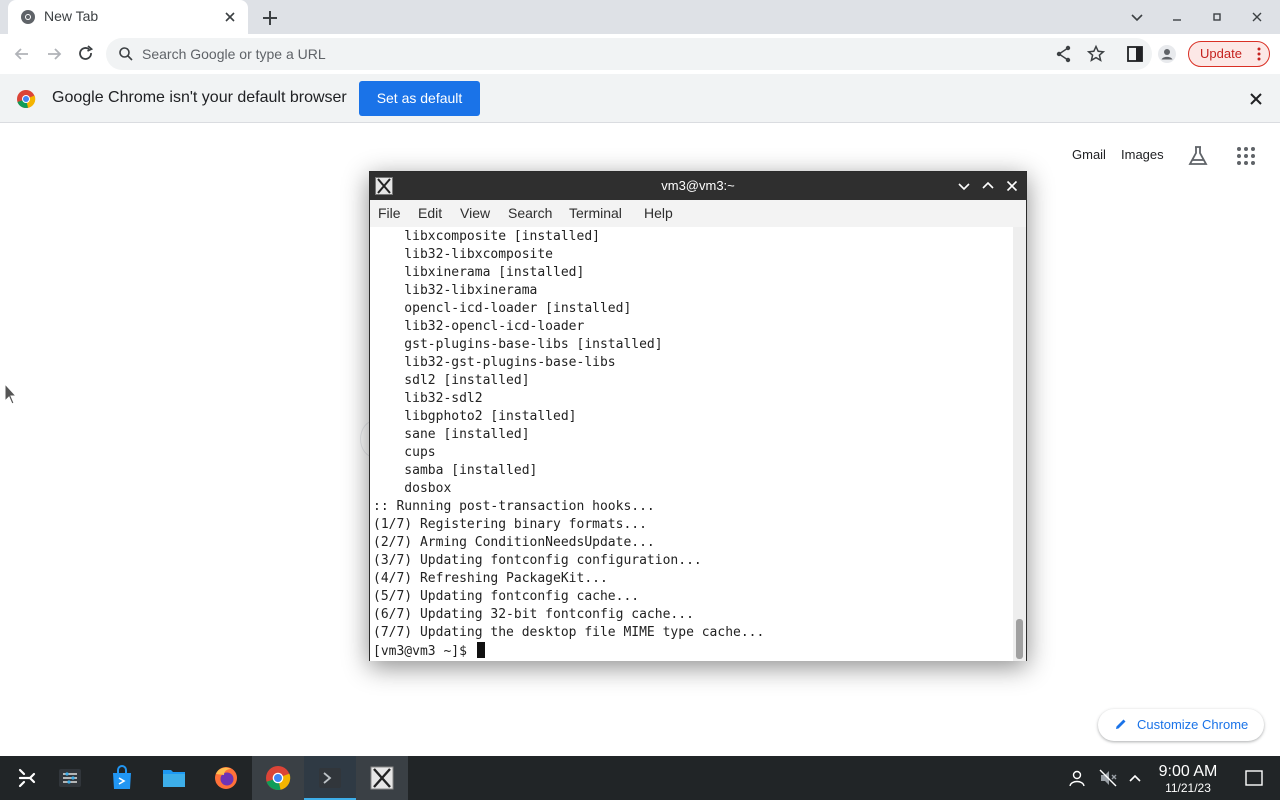 The width and height of the screenshot is (1280, 800). I want to click on terminal-line: gst-plugins-base-libs [installed], so click(518, 344).